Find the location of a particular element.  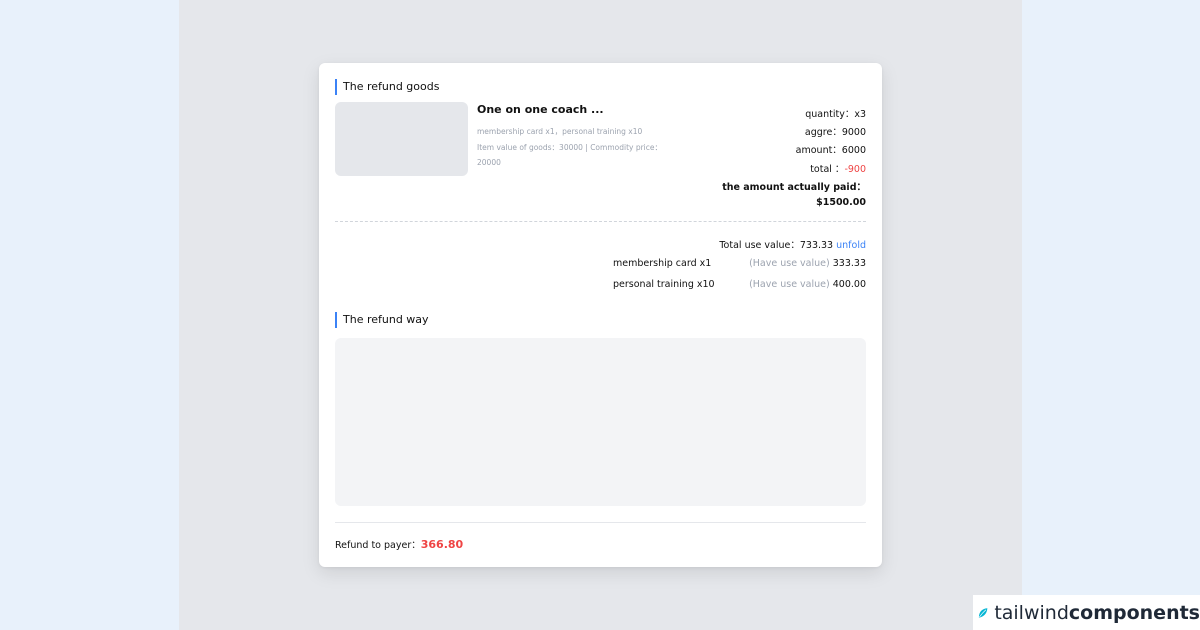

total-use-row: Total use value：733.33 unfold is located at coordinates (792, 244).